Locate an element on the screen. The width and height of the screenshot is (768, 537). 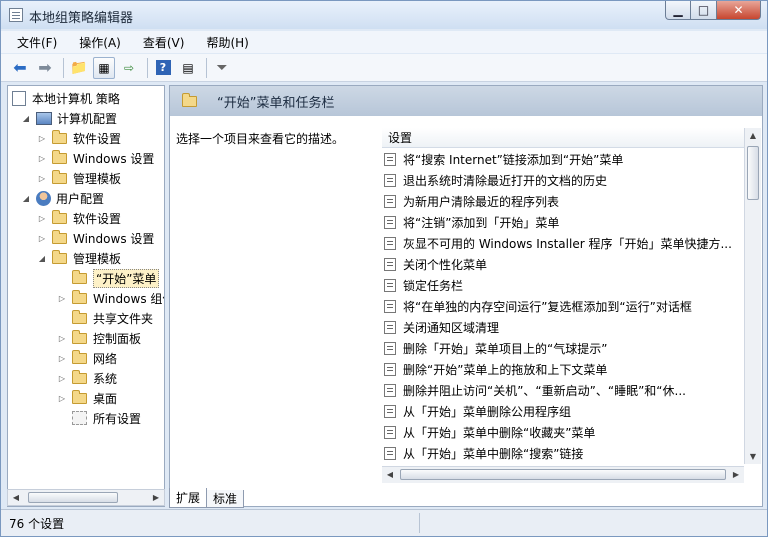
back-icon: ⬅ is located at coordinates (20, 67).